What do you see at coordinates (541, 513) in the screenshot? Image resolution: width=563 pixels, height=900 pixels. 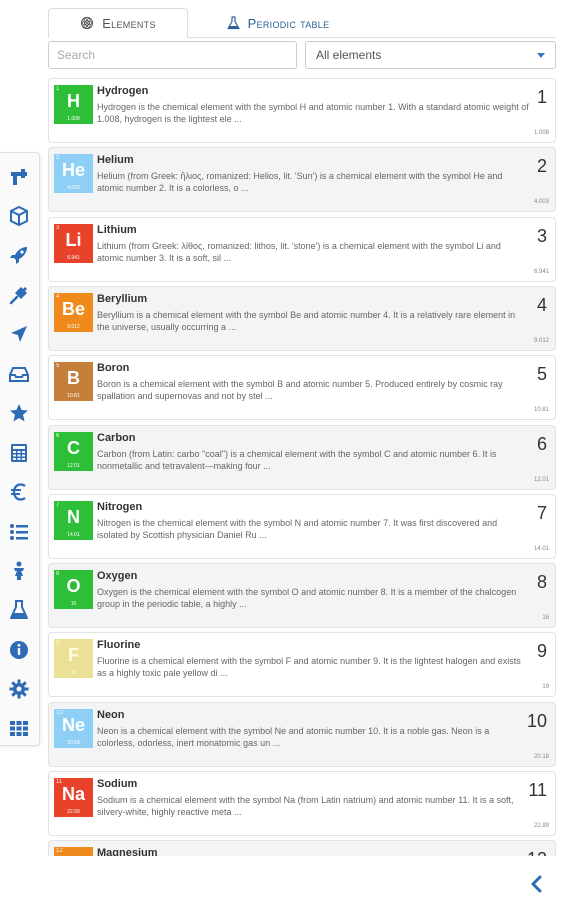 I see `atomic-number: 7` at bounding box center [541, 513].